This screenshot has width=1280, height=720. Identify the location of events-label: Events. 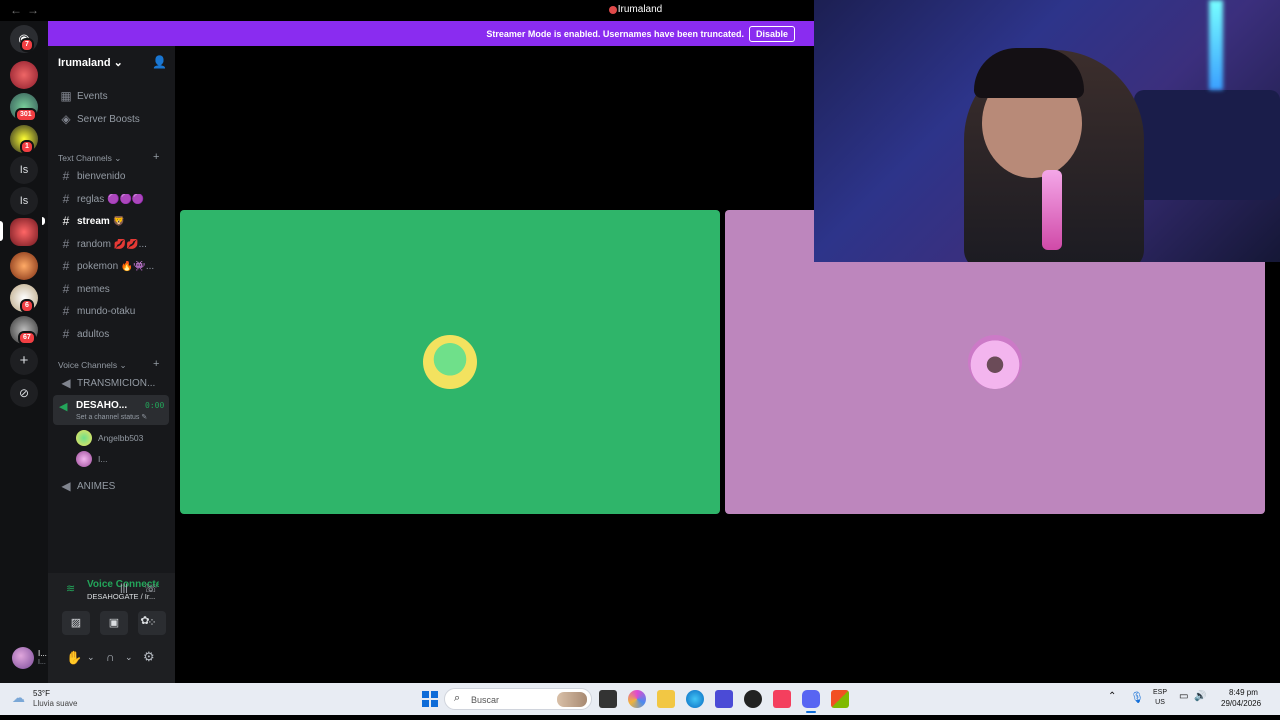
(92, 96).